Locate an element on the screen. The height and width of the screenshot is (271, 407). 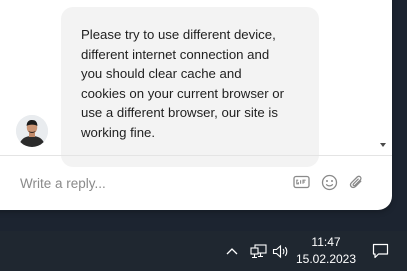
agent-avatar is located at coordinates (32, 131).